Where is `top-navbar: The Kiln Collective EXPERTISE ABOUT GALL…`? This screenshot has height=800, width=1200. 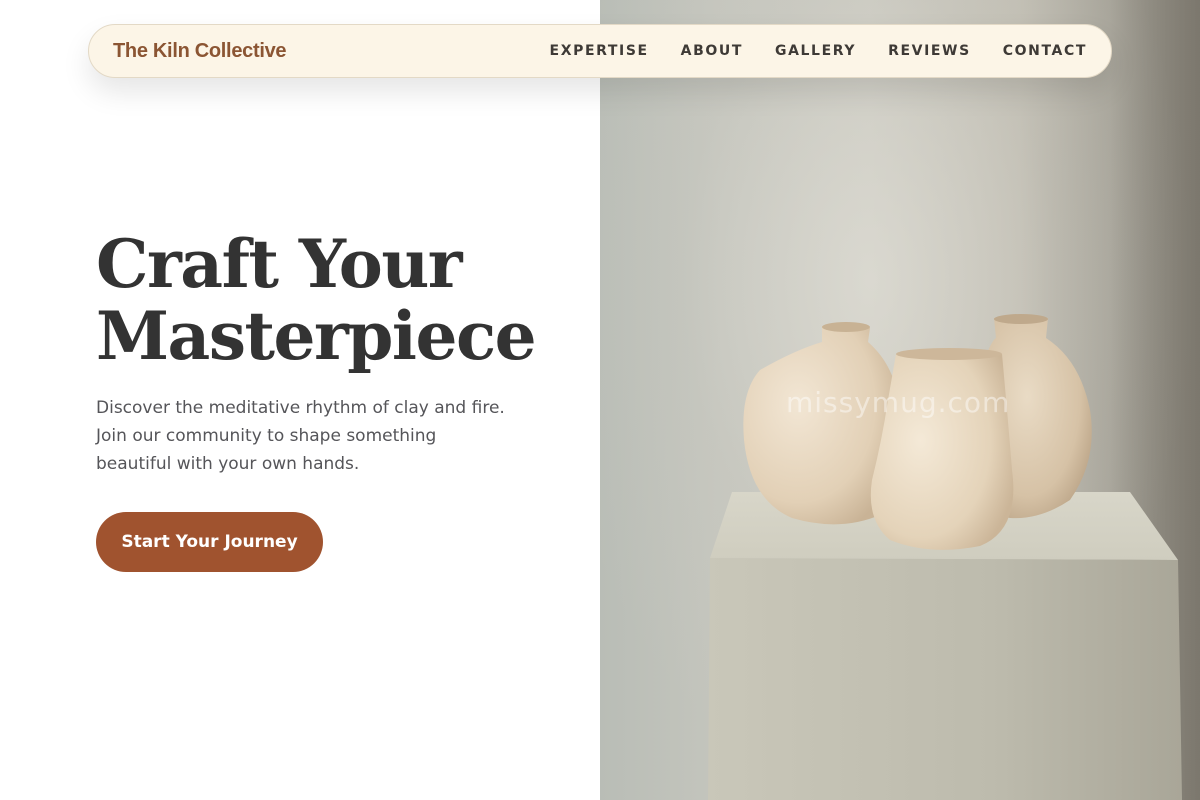
top-navbar: The Kiln Collective EXPERTISE ABOUT GALL… is located at coordinates (600, 51).